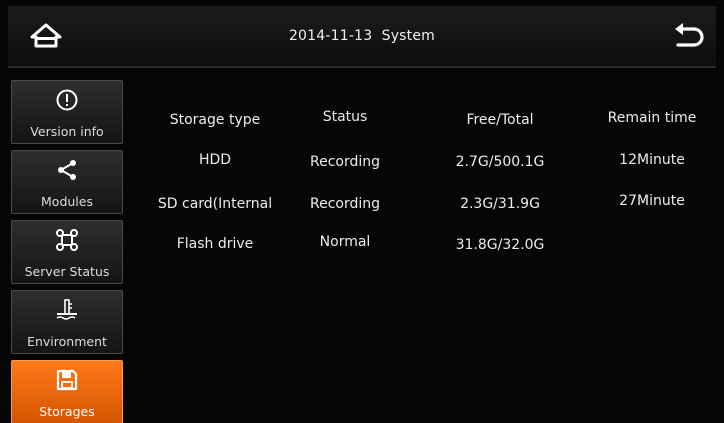 The width and height of the screenshot is (724, 423). Describe the element at coordinates (67, 252) in the screenshot. I see `sidebar-item-server-status: Server Status` at that location.